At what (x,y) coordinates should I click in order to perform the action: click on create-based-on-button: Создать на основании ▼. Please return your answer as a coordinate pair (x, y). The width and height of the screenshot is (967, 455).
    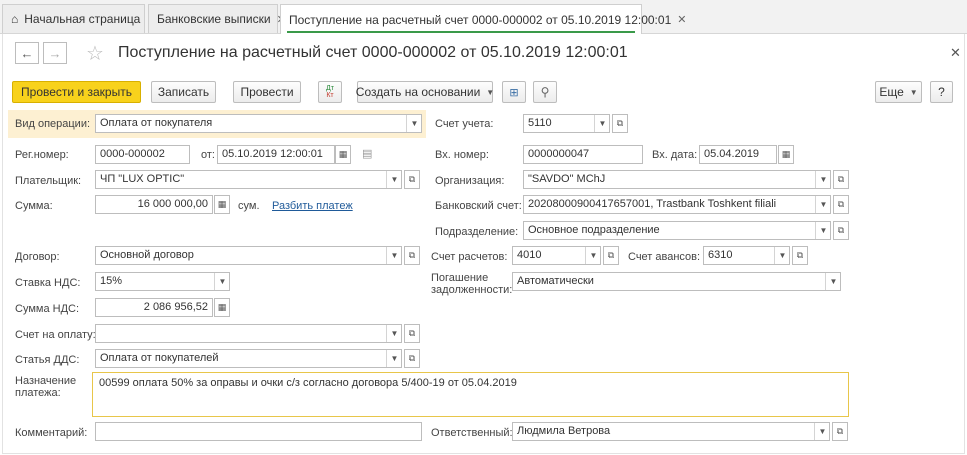
    Looking at the image, I should click on (425, 92).